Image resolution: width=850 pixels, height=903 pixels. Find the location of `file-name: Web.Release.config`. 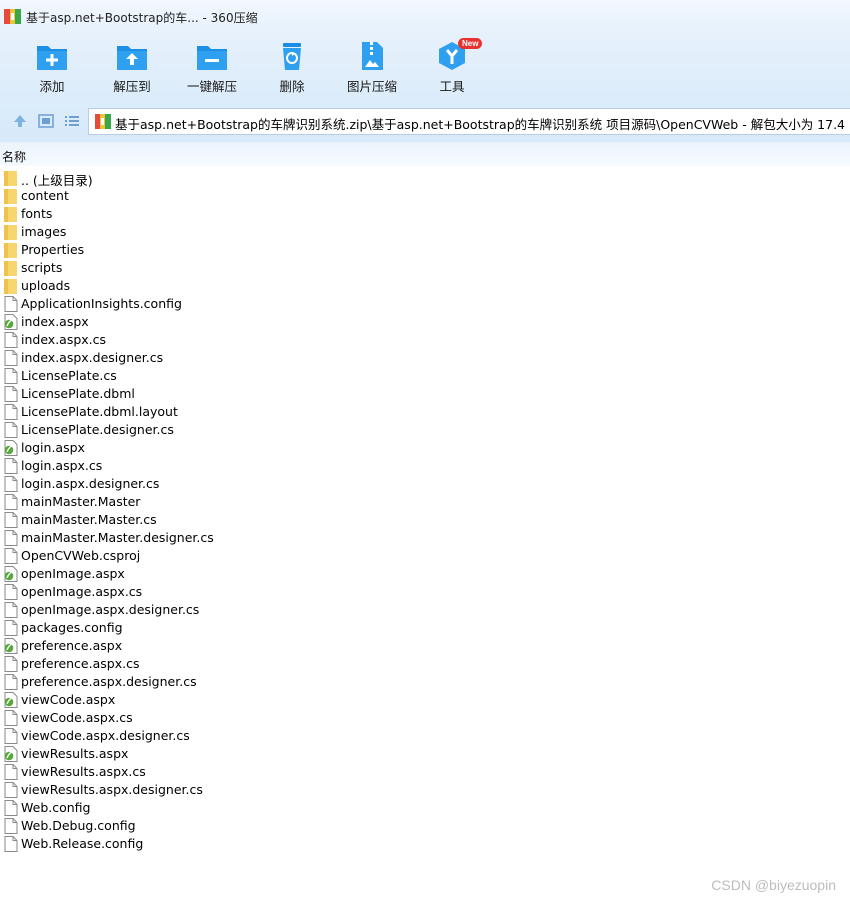

file-name: Web.Release.config is located at coordinates (82, 843).